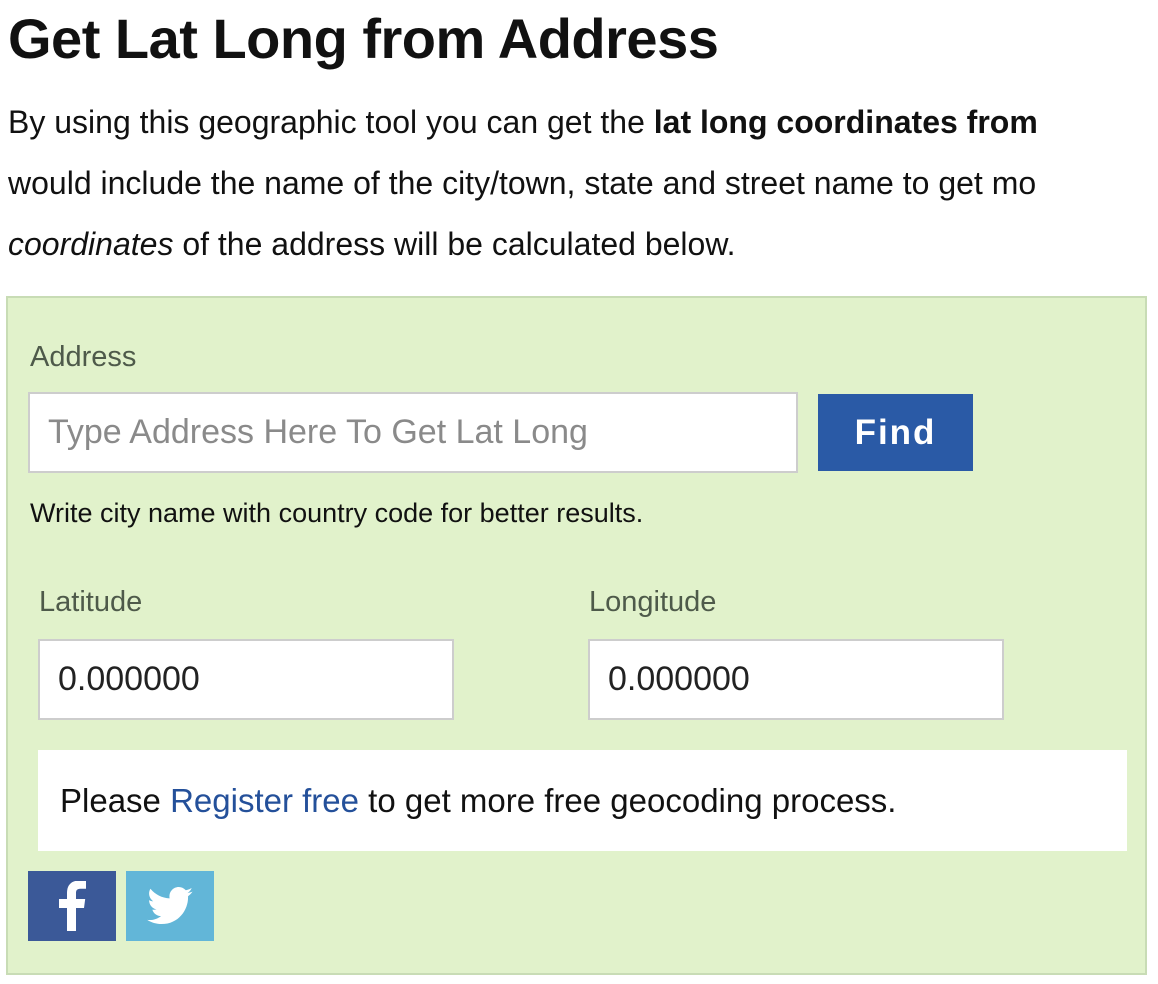 The image size is (1158, 984). Describe the element at coordinates (628, 800) in the screenshot. I see `notice-text: to get more free geocoding process.` at that location.